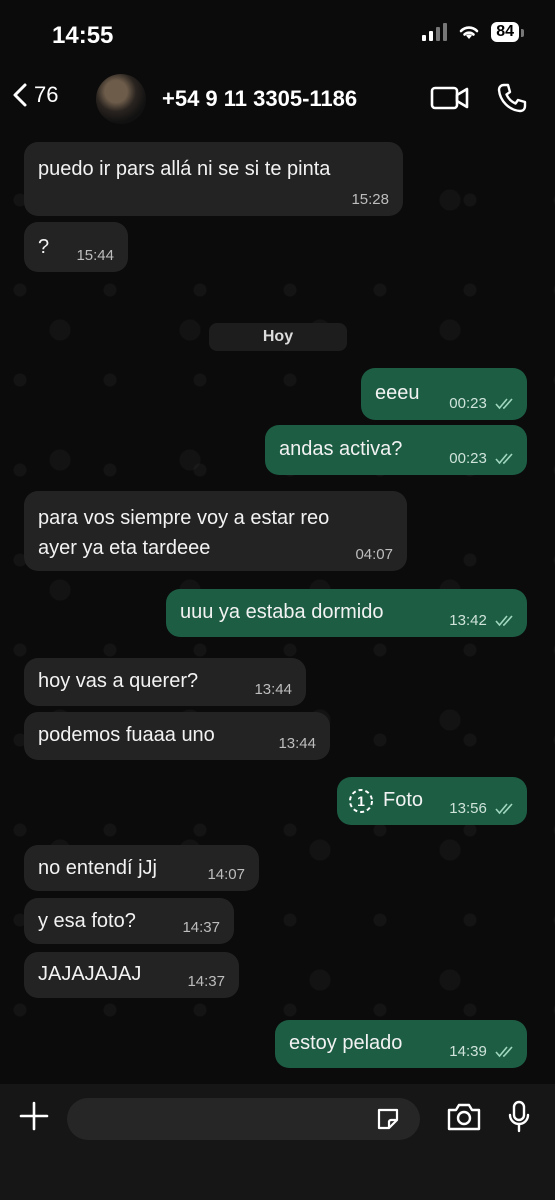 The image size is (555, 1200). I want to click on back-button: 76, so click(35, 95).